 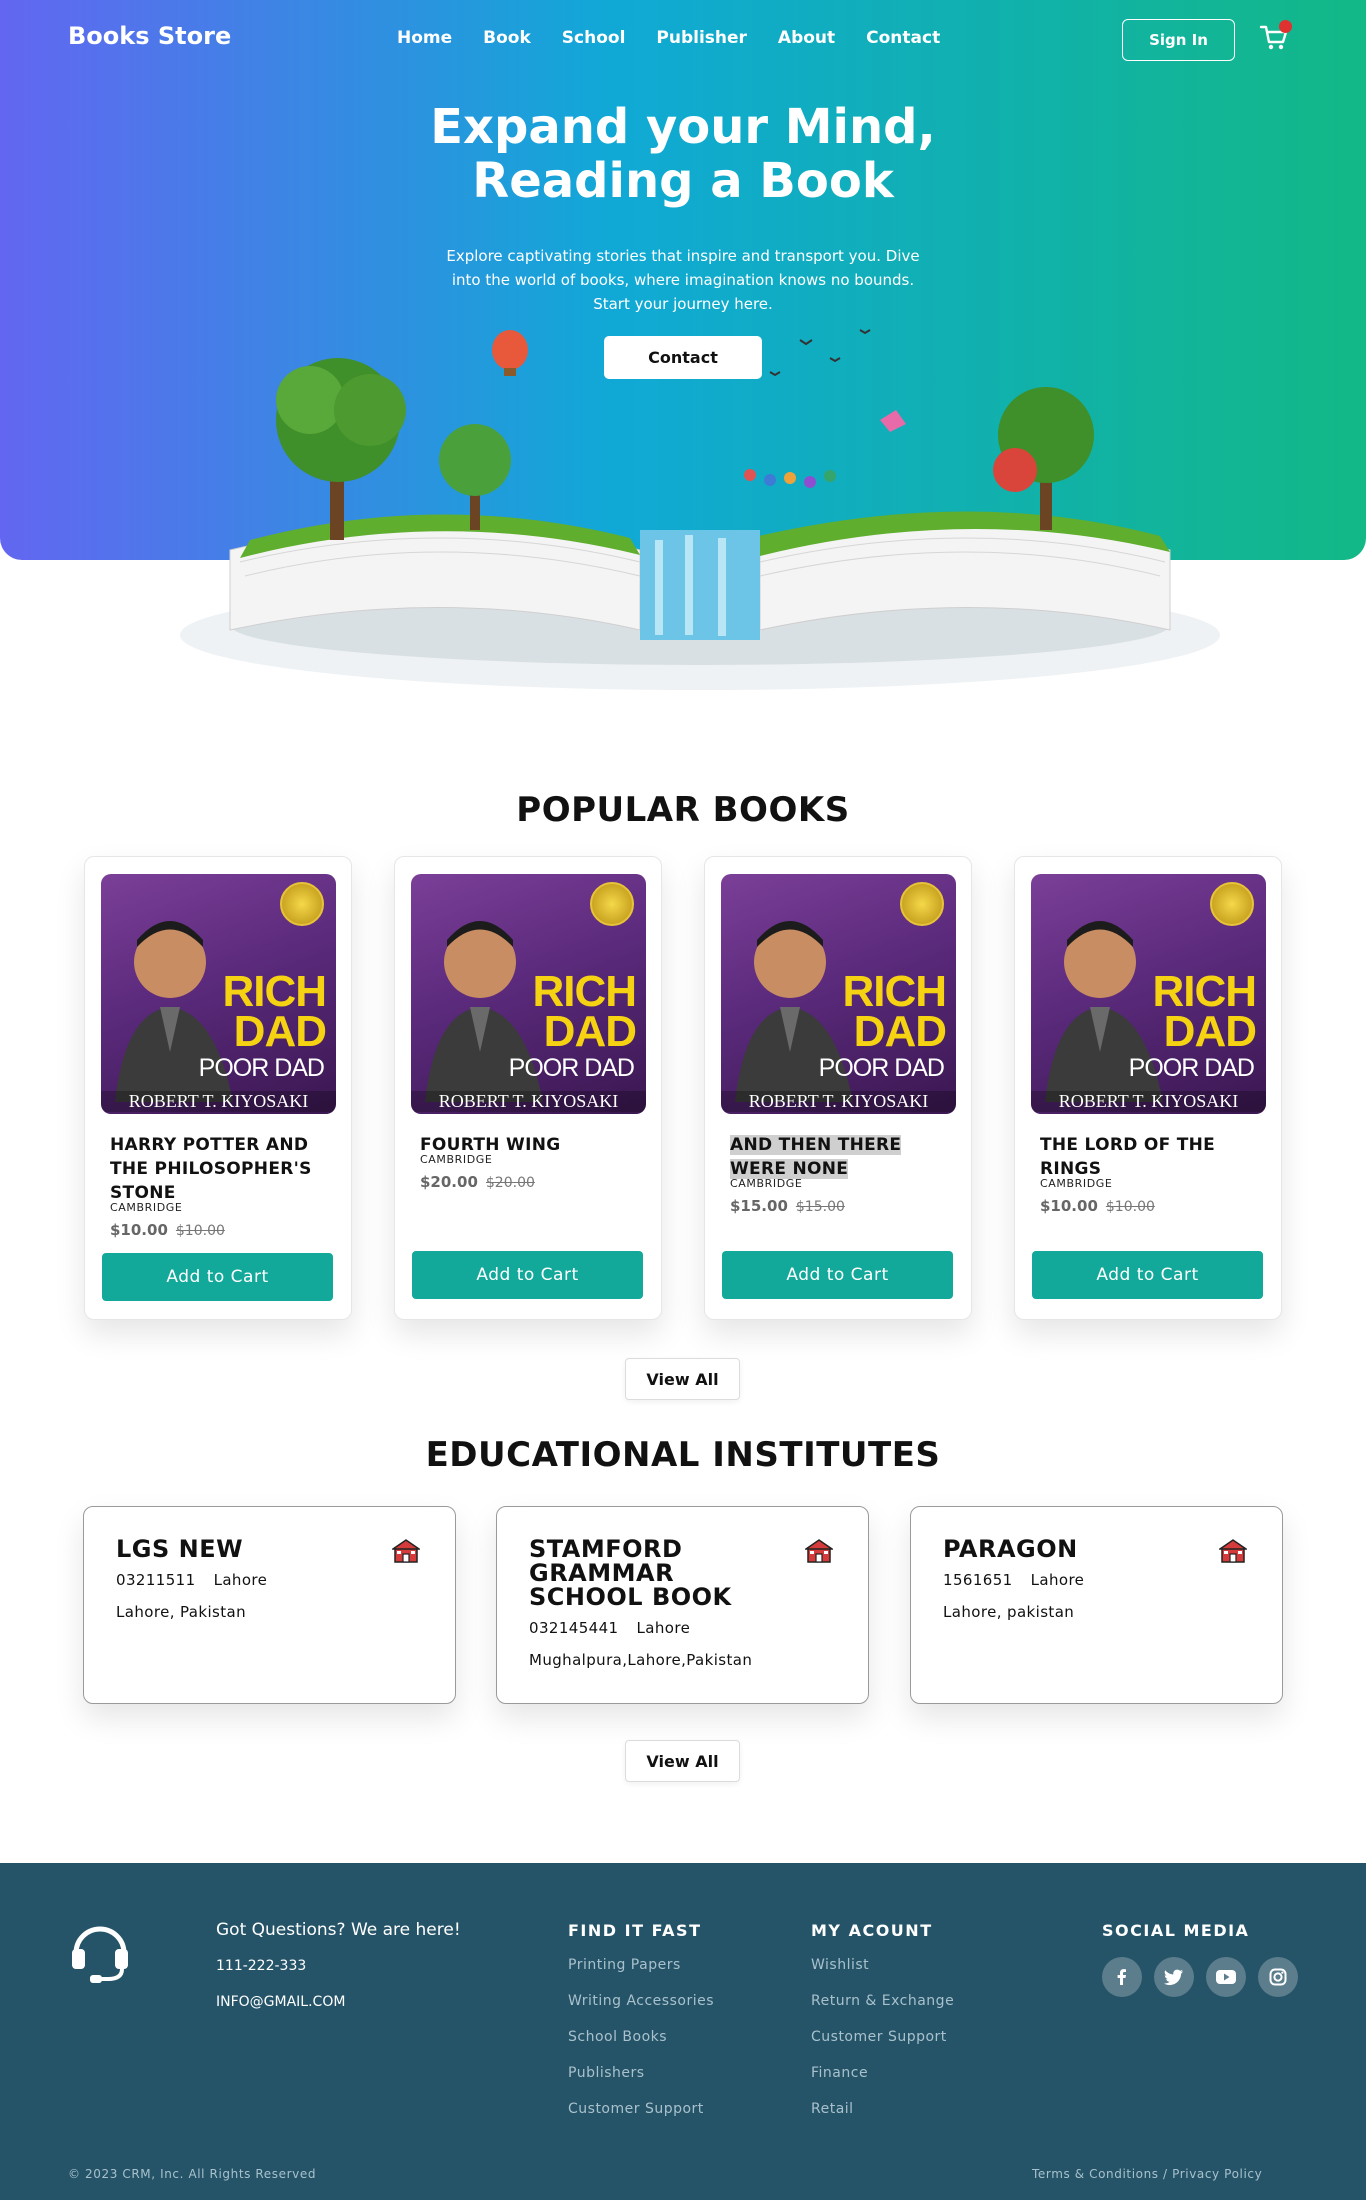 I want to click on hero-title-line2: Reading a Book, so click(x=683, y=181).